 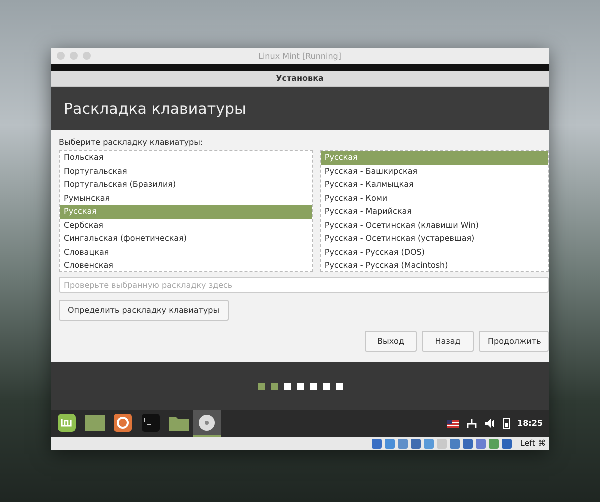 I want to click on layout-item: Румынская, so click(x=186, y=198).